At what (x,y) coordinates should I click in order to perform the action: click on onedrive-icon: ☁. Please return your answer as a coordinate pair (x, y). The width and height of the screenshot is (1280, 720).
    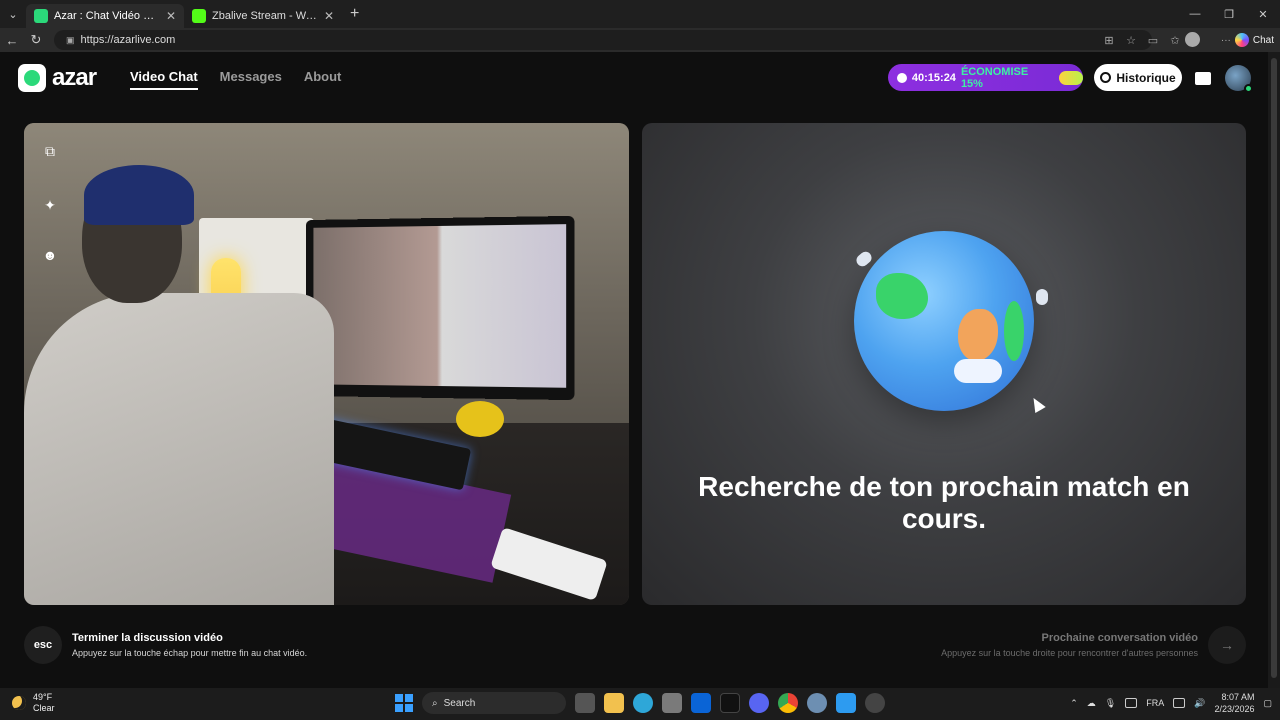
    Looking at the image, I should click on (1091, 703).